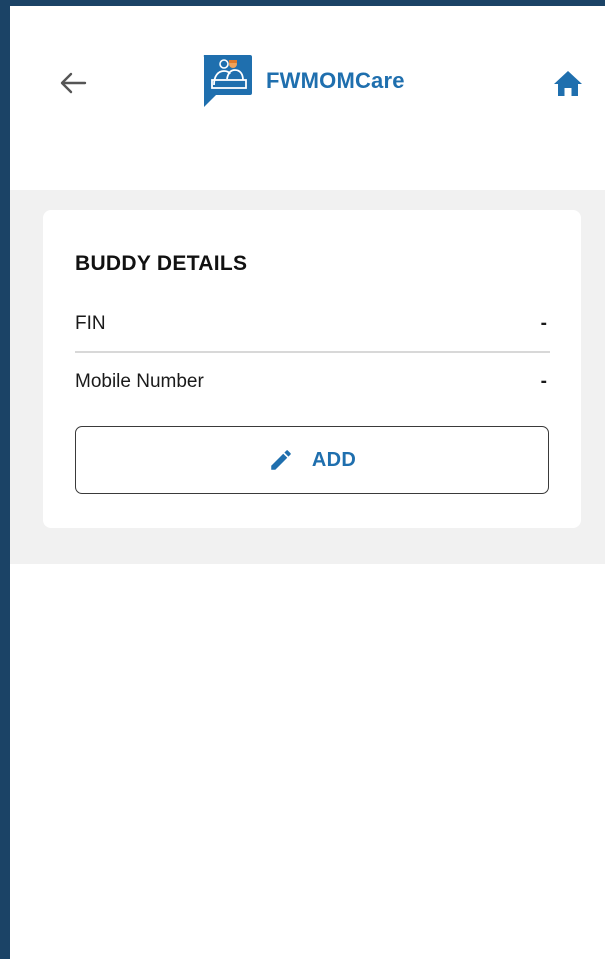 The height and width of the screenshot is (959, 605). What do you see at coordinates (90, 323) in the screenshot?
I see `fin-label: FIN` at bounding box center [90, 323].